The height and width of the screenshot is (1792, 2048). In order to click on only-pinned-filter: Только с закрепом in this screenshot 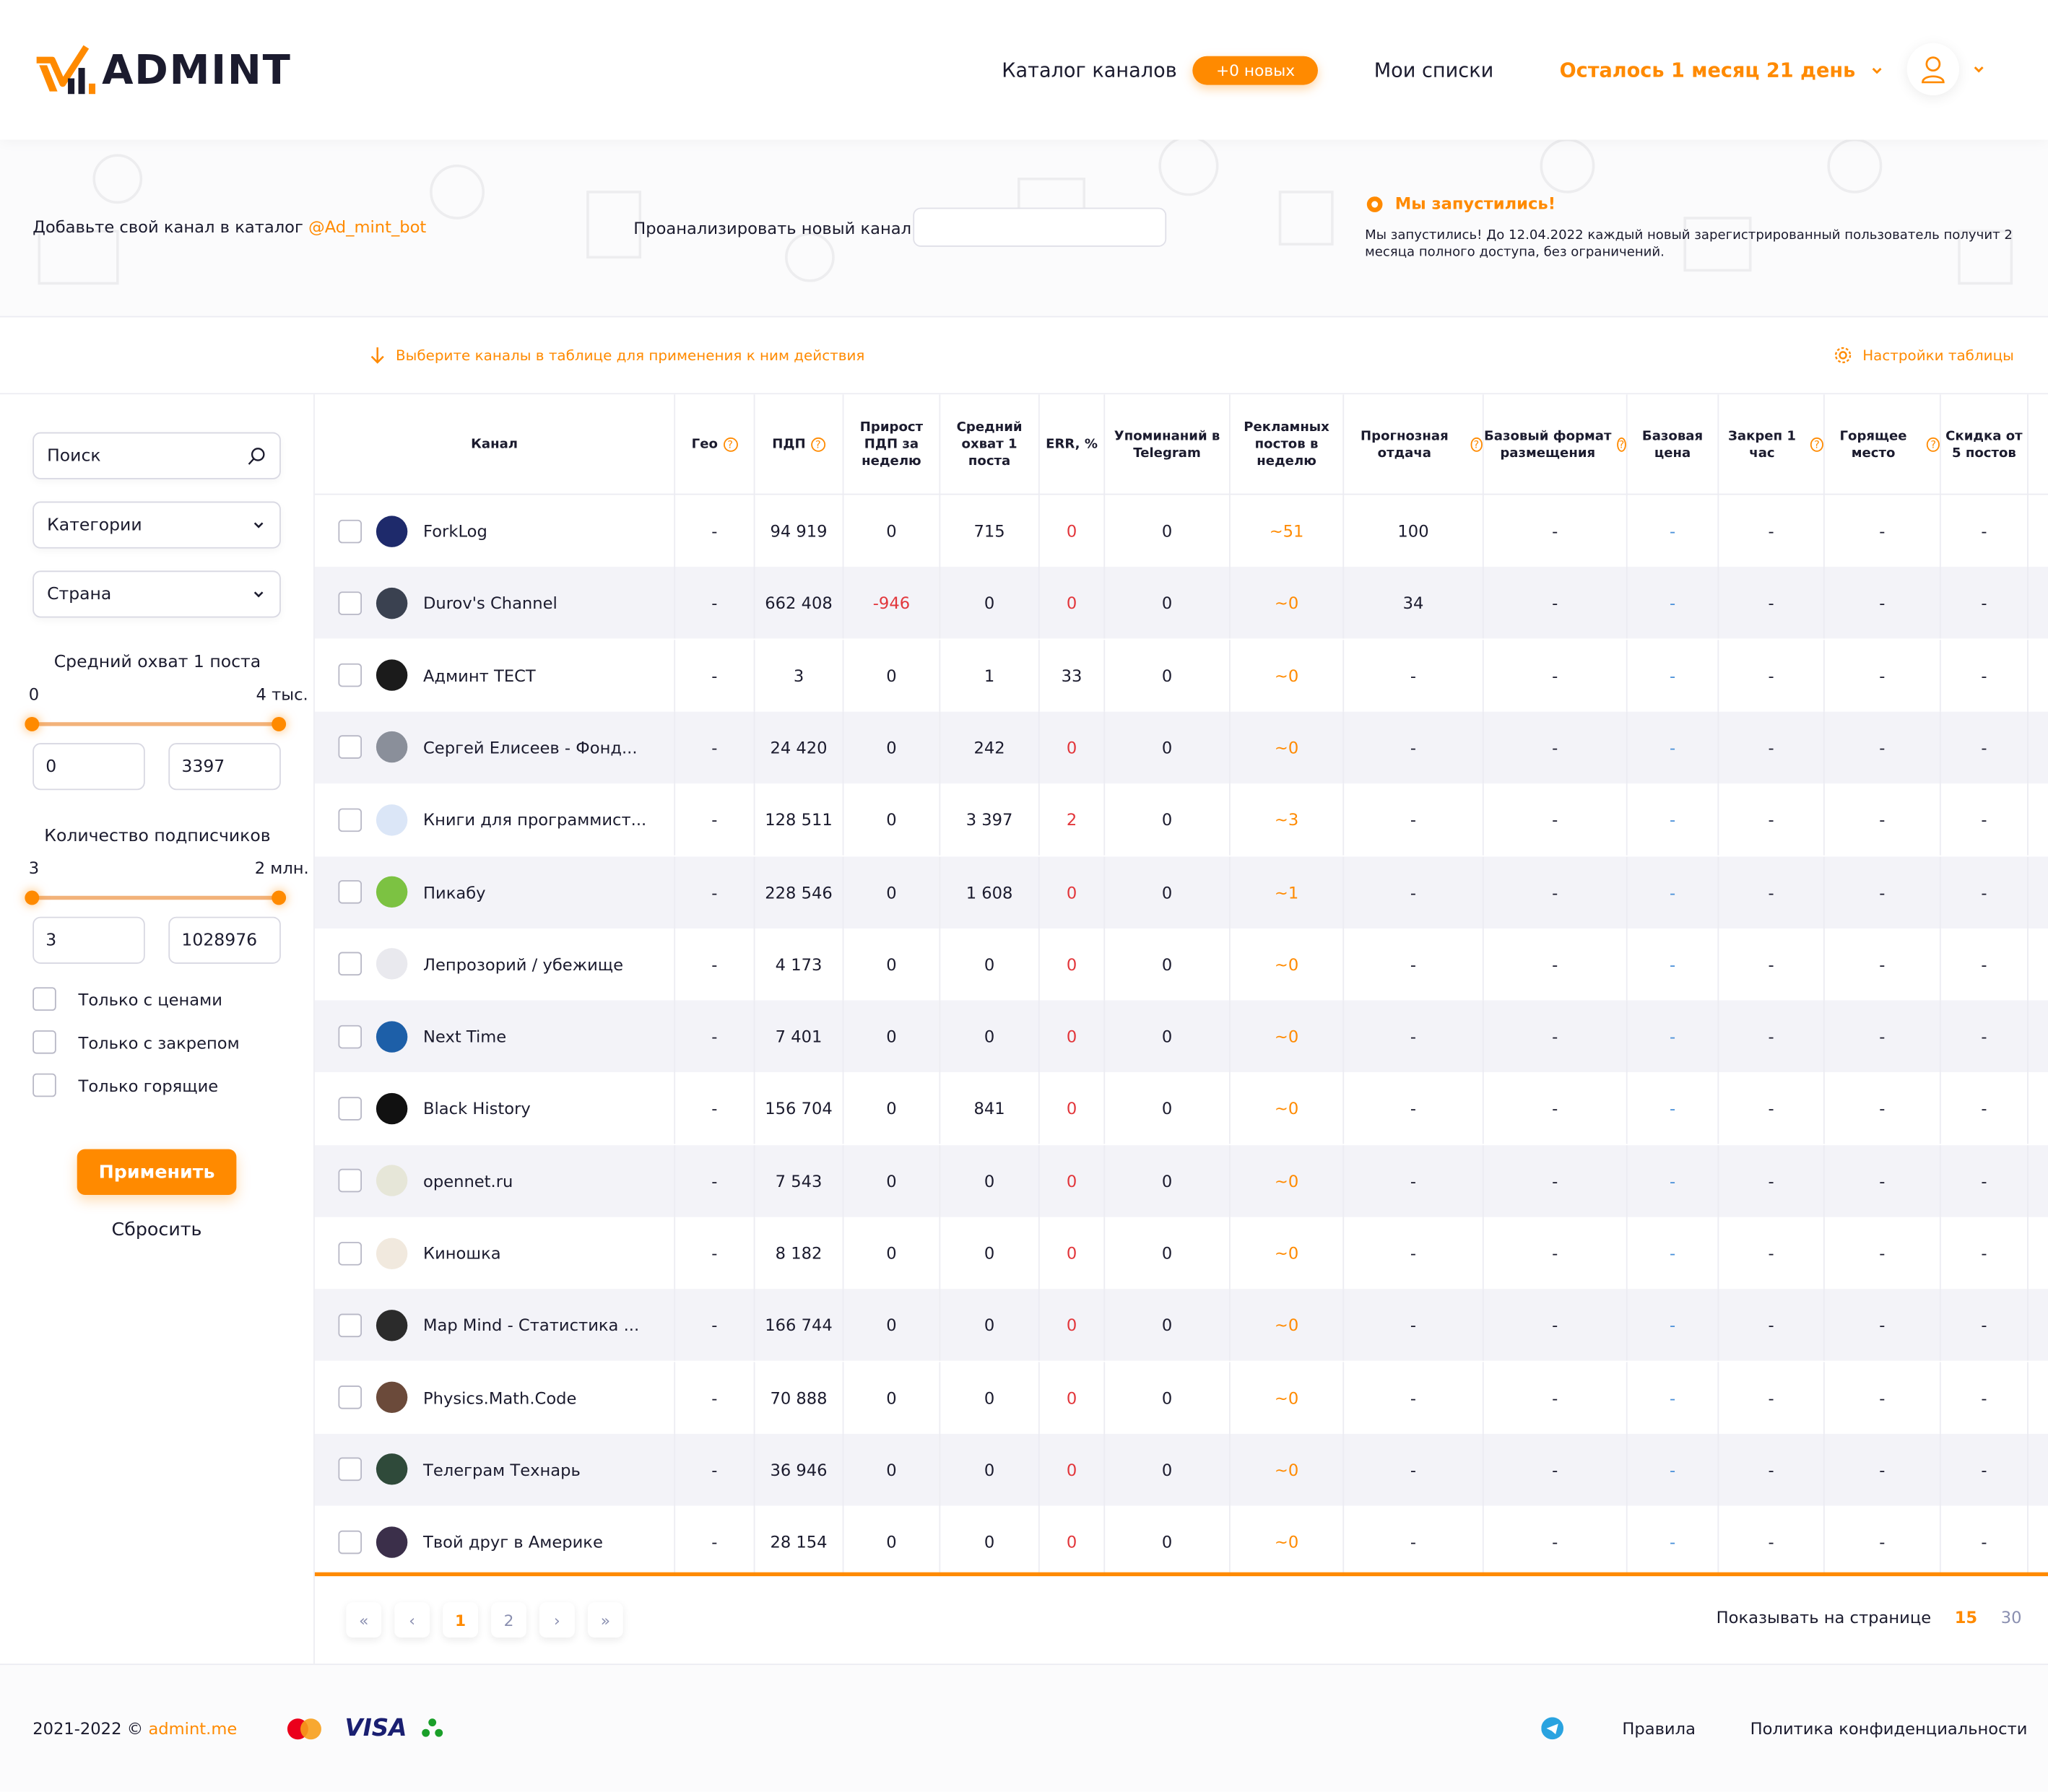, I will do `click(136, 1042)`.